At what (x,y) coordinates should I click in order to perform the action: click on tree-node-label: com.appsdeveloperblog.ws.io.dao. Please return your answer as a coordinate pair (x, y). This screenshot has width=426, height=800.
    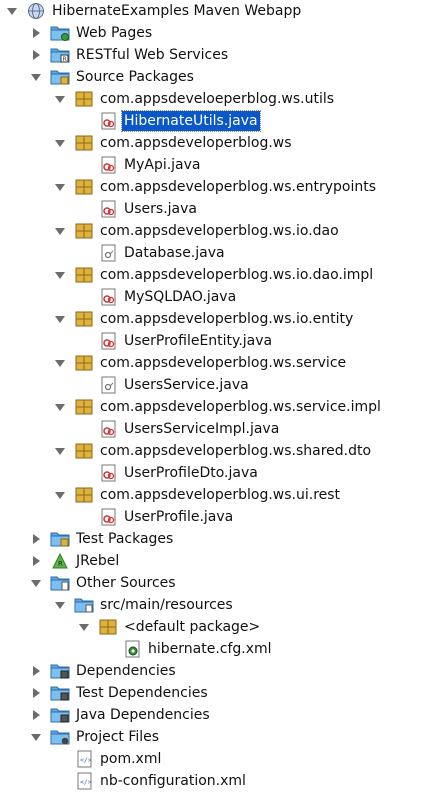
    Looking at the image, I should click on (219, 231).